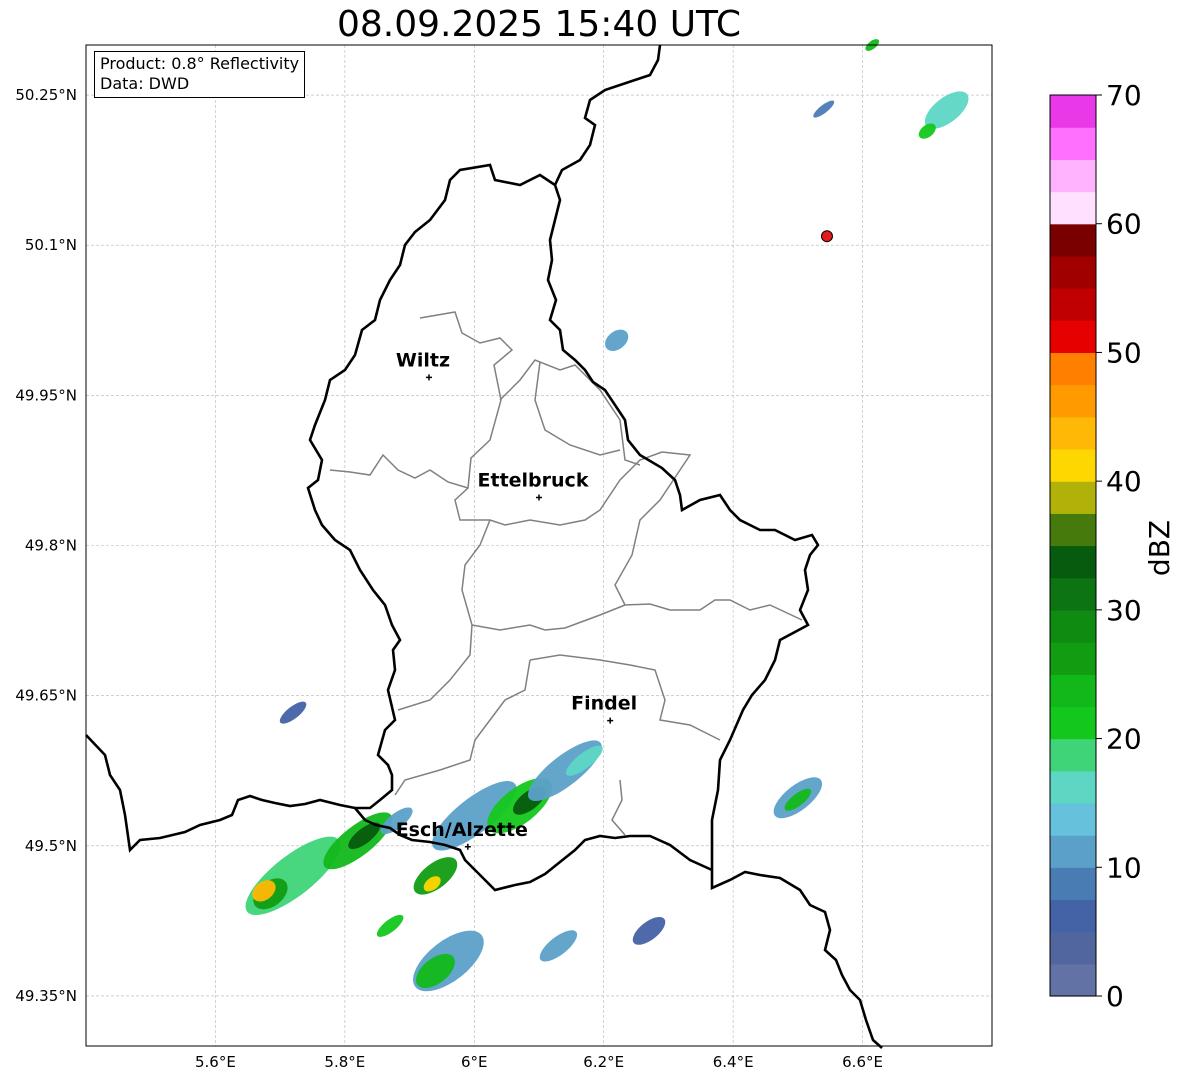 The image size is (1184, 1081). I want to click on colorbar-tick-label: 30, so click(1124, 610).